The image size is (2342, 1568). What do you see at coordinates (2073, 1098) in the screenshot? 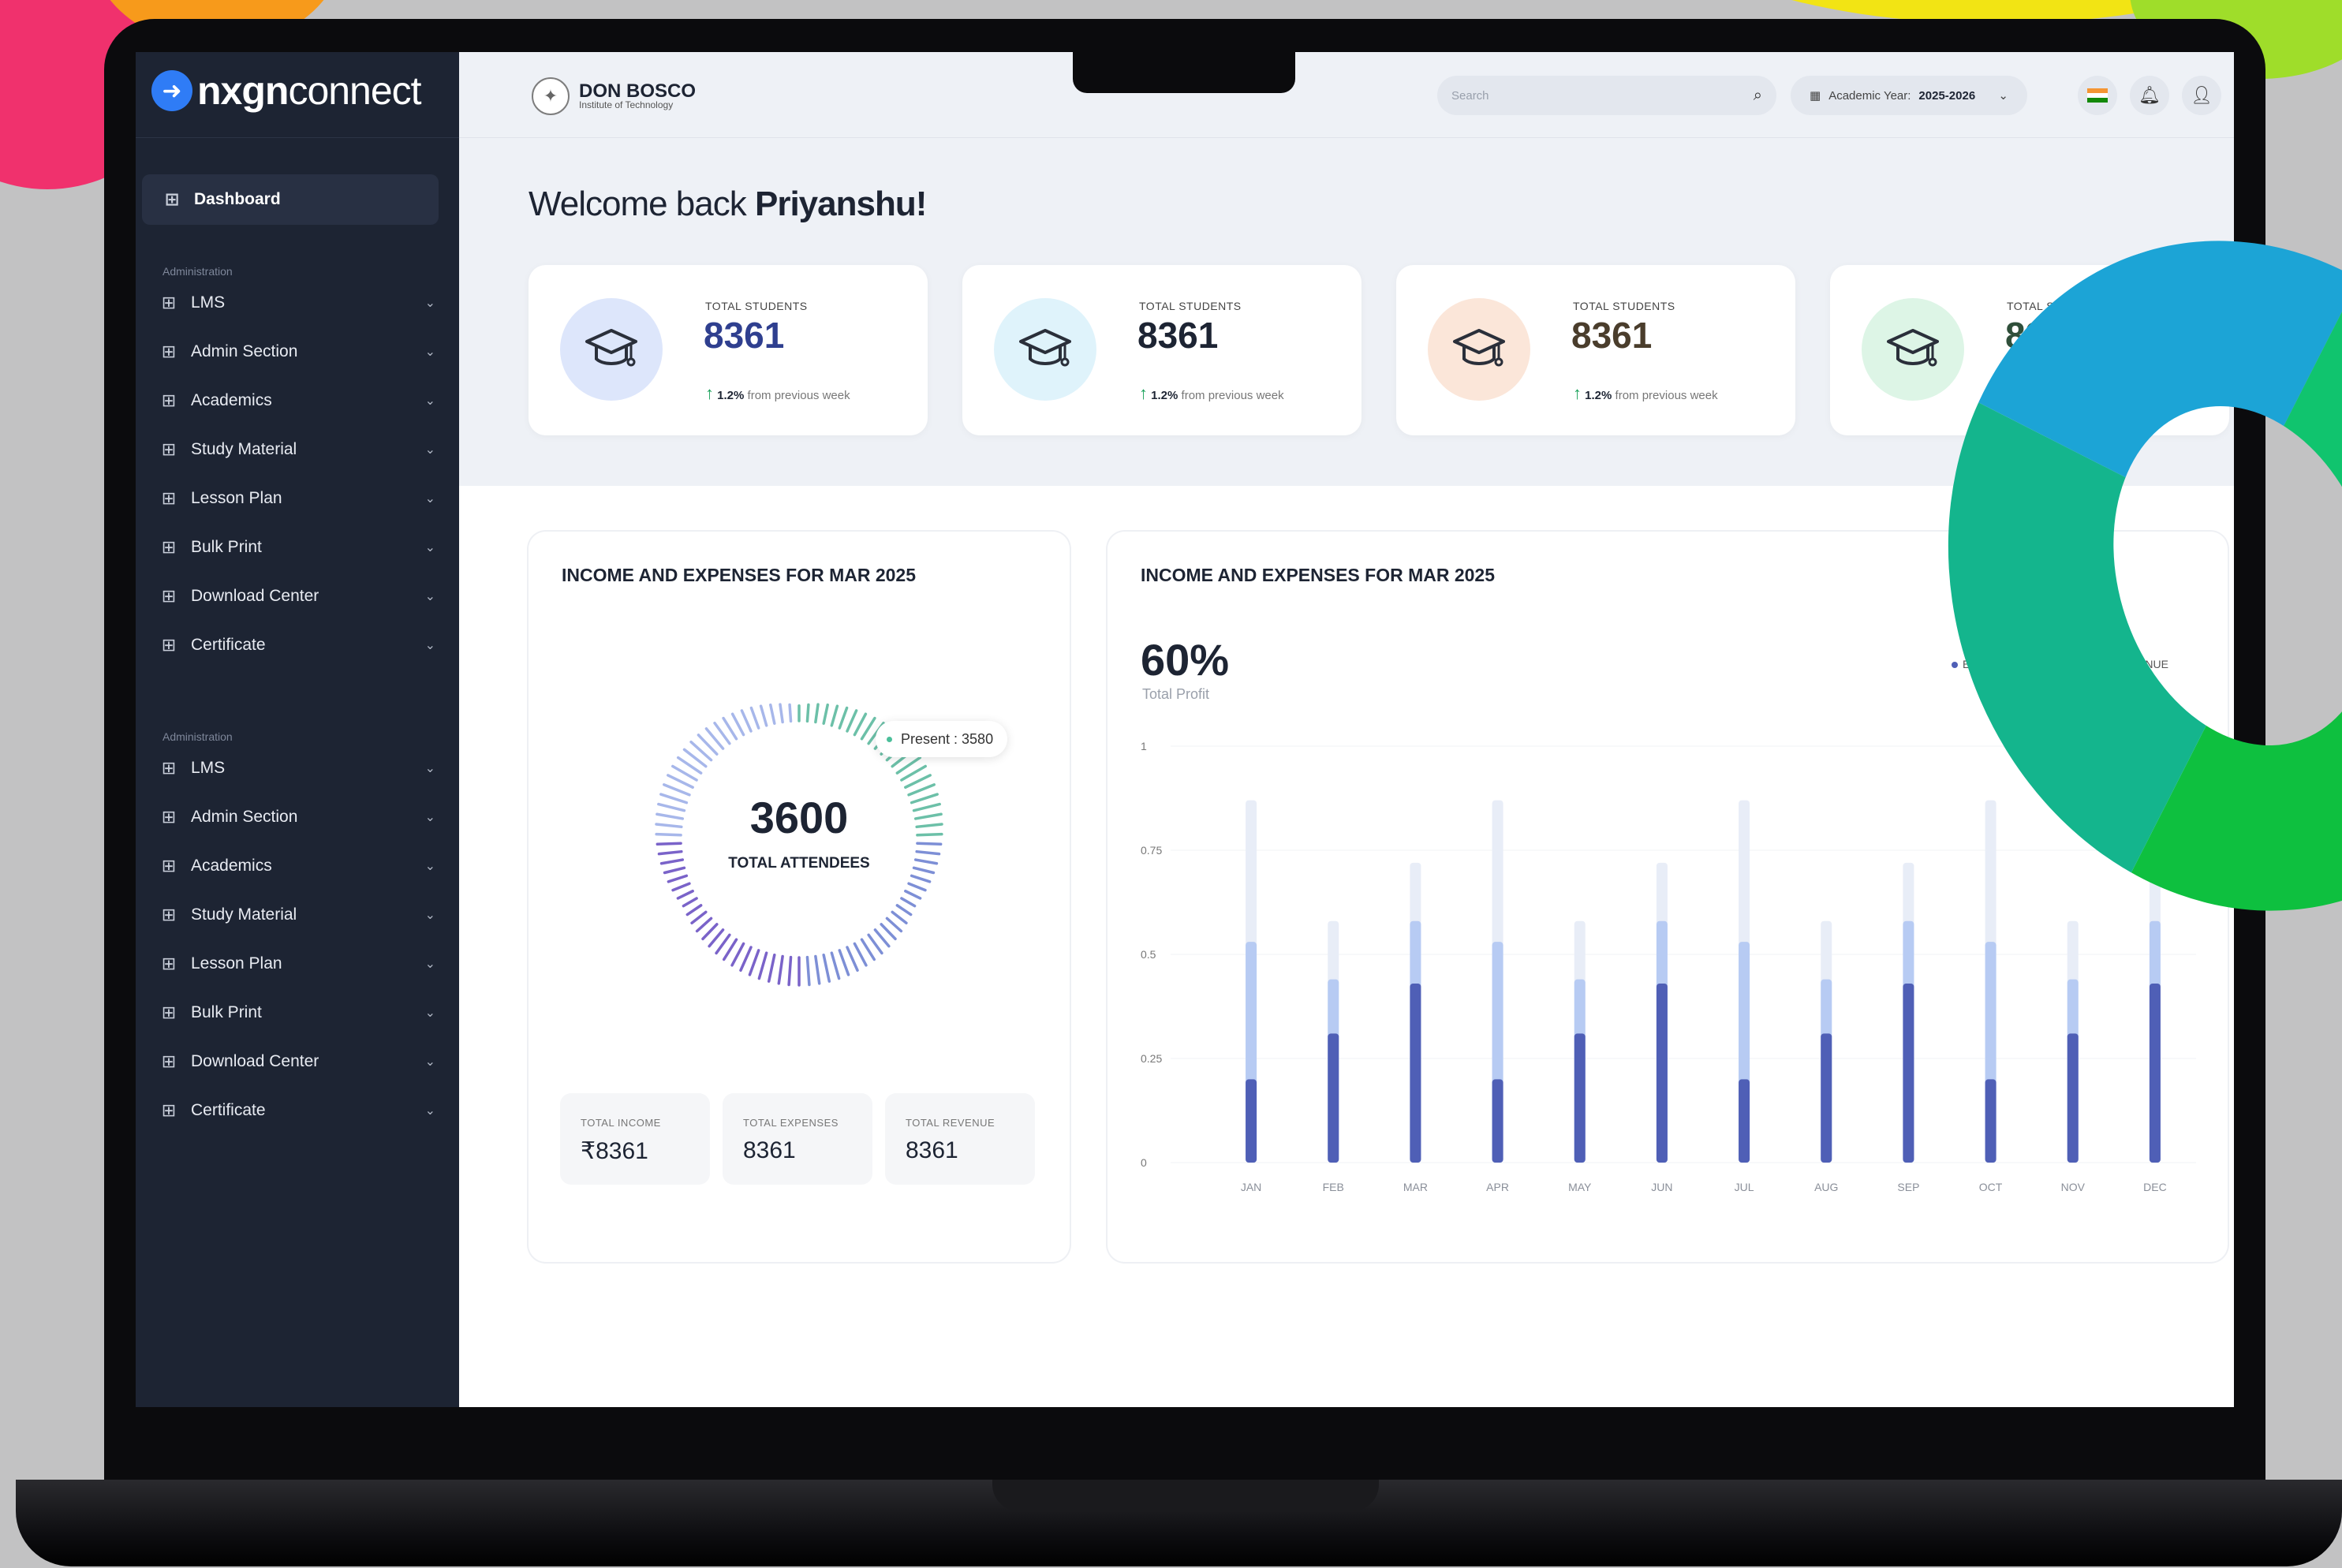
I see `bar-segment-nov` at bounding box center [2073, 1098].